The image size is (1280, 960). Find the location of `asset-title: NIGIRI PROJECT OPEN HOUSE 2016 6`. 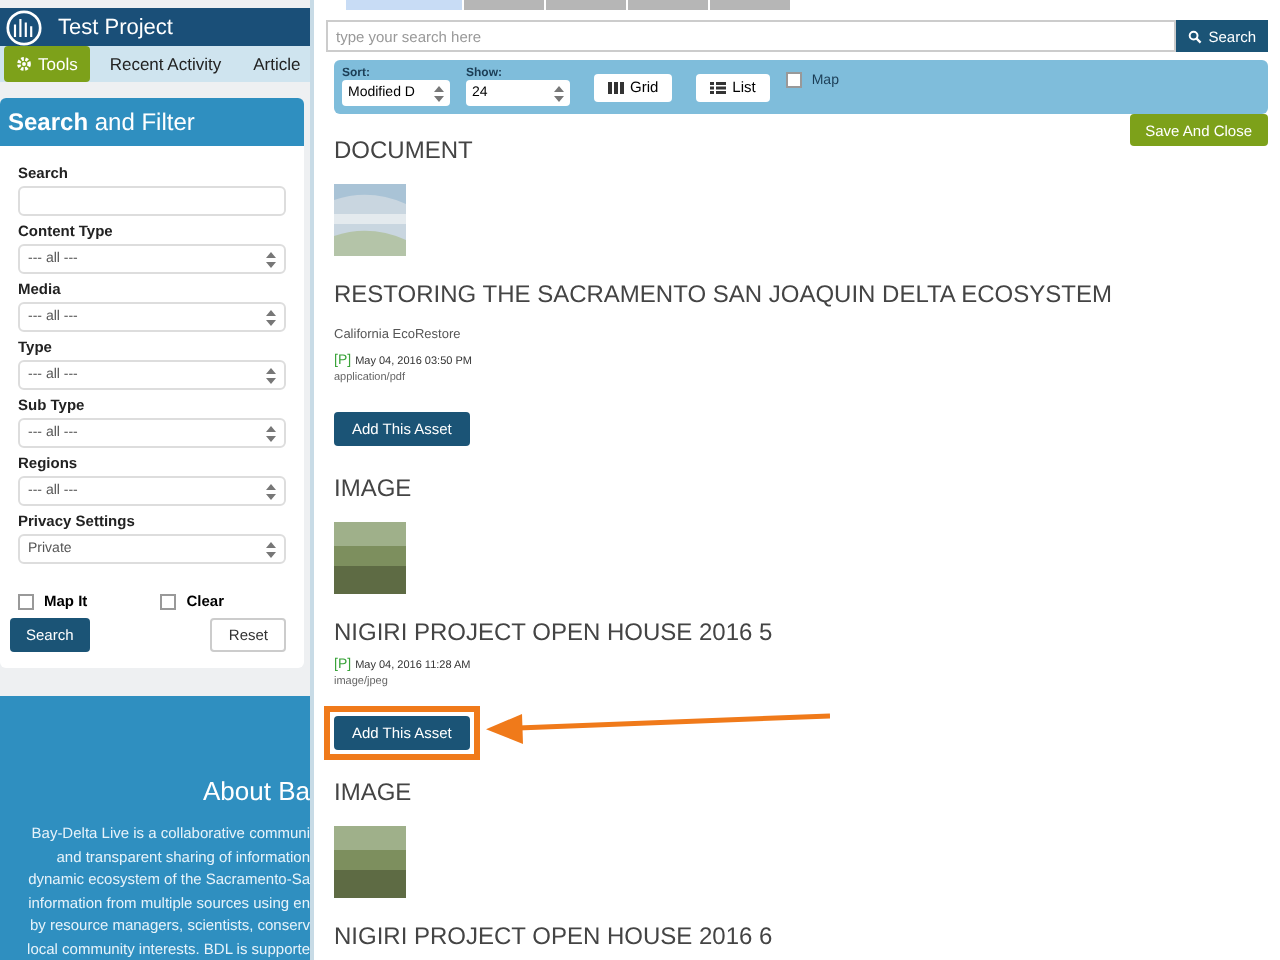

asset-title: NIGIRI PROJECT OPEN HOUSE 2016 6 is located at coordinates (553, 936).